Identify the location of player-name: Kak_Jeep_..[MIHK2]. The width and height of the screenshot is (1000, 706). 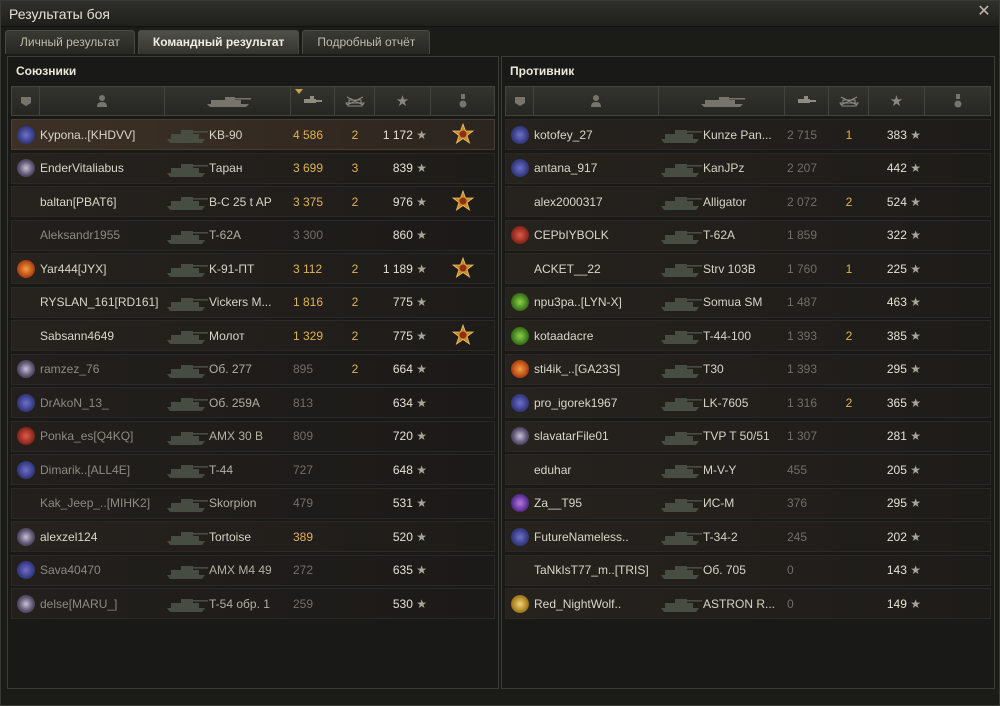
(102, 503).